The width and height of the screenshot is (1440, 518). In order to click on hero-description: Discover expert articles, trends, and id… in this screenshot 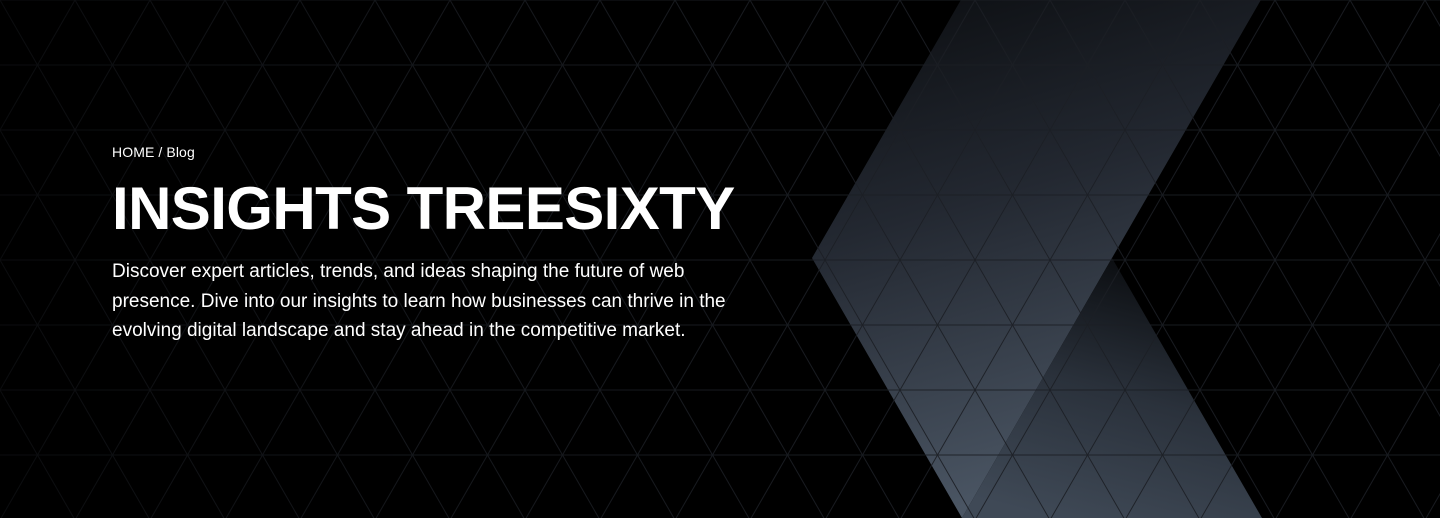, I will do `click(419, 301)`.